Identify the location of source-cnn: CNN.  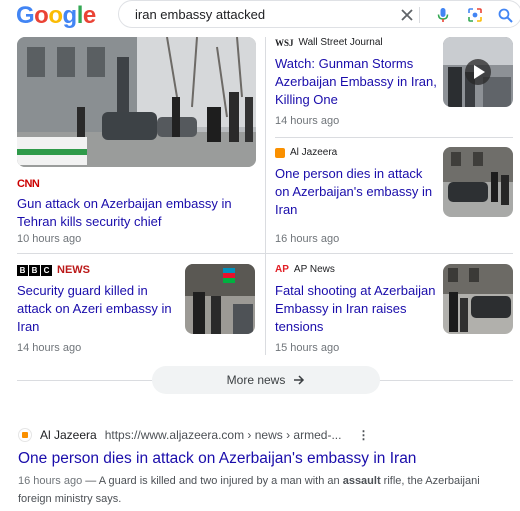
(28, 184).